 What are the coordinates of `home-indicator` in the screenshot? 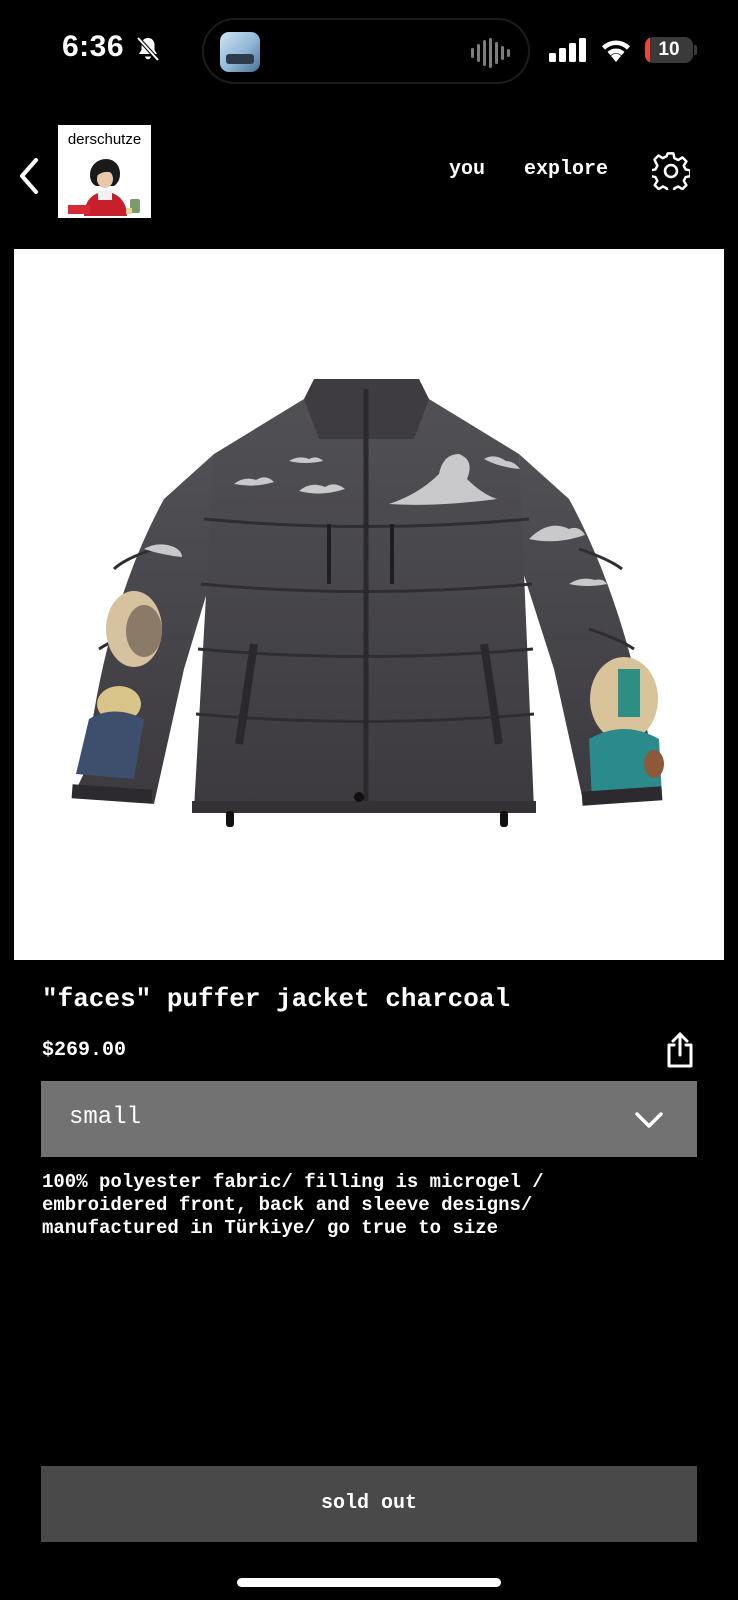 It's located at (369, 1582).